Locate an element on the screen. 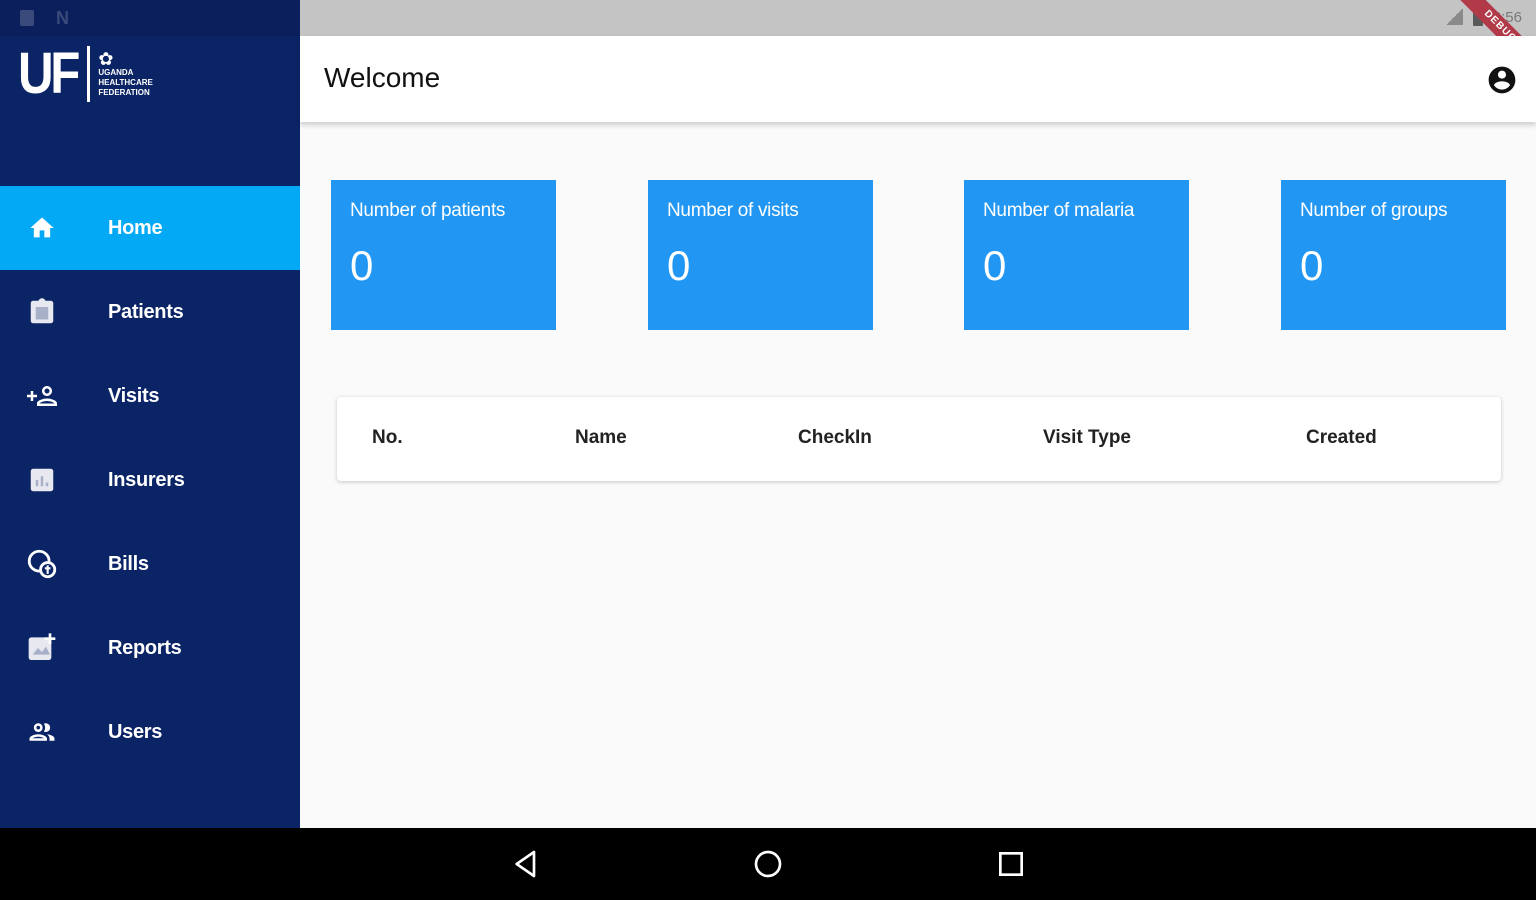  sidebar-item-label: Users is located at coordinates (135, 731).